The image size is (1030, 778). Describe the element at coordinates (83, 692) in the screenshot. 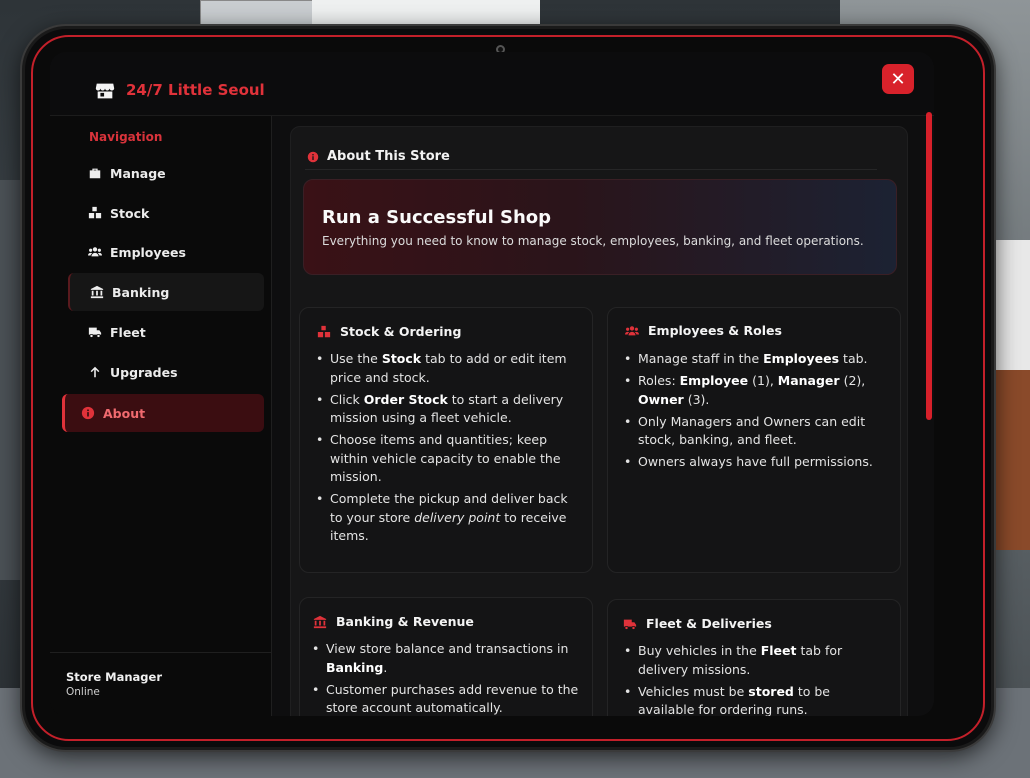

I see `user-status: Online` at that location.